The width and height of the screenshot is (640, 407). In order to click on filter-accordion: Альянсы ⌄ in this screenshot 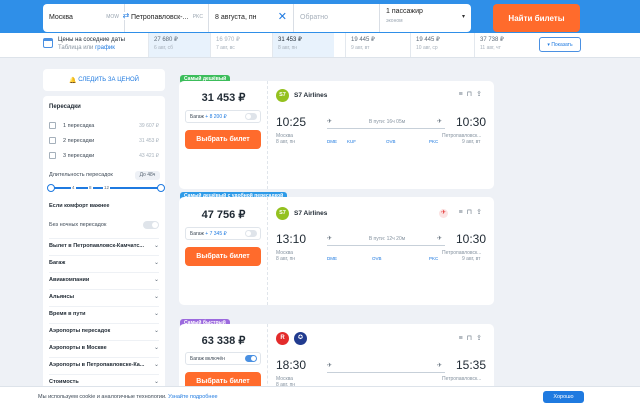, I will do `click(104, 296)`.